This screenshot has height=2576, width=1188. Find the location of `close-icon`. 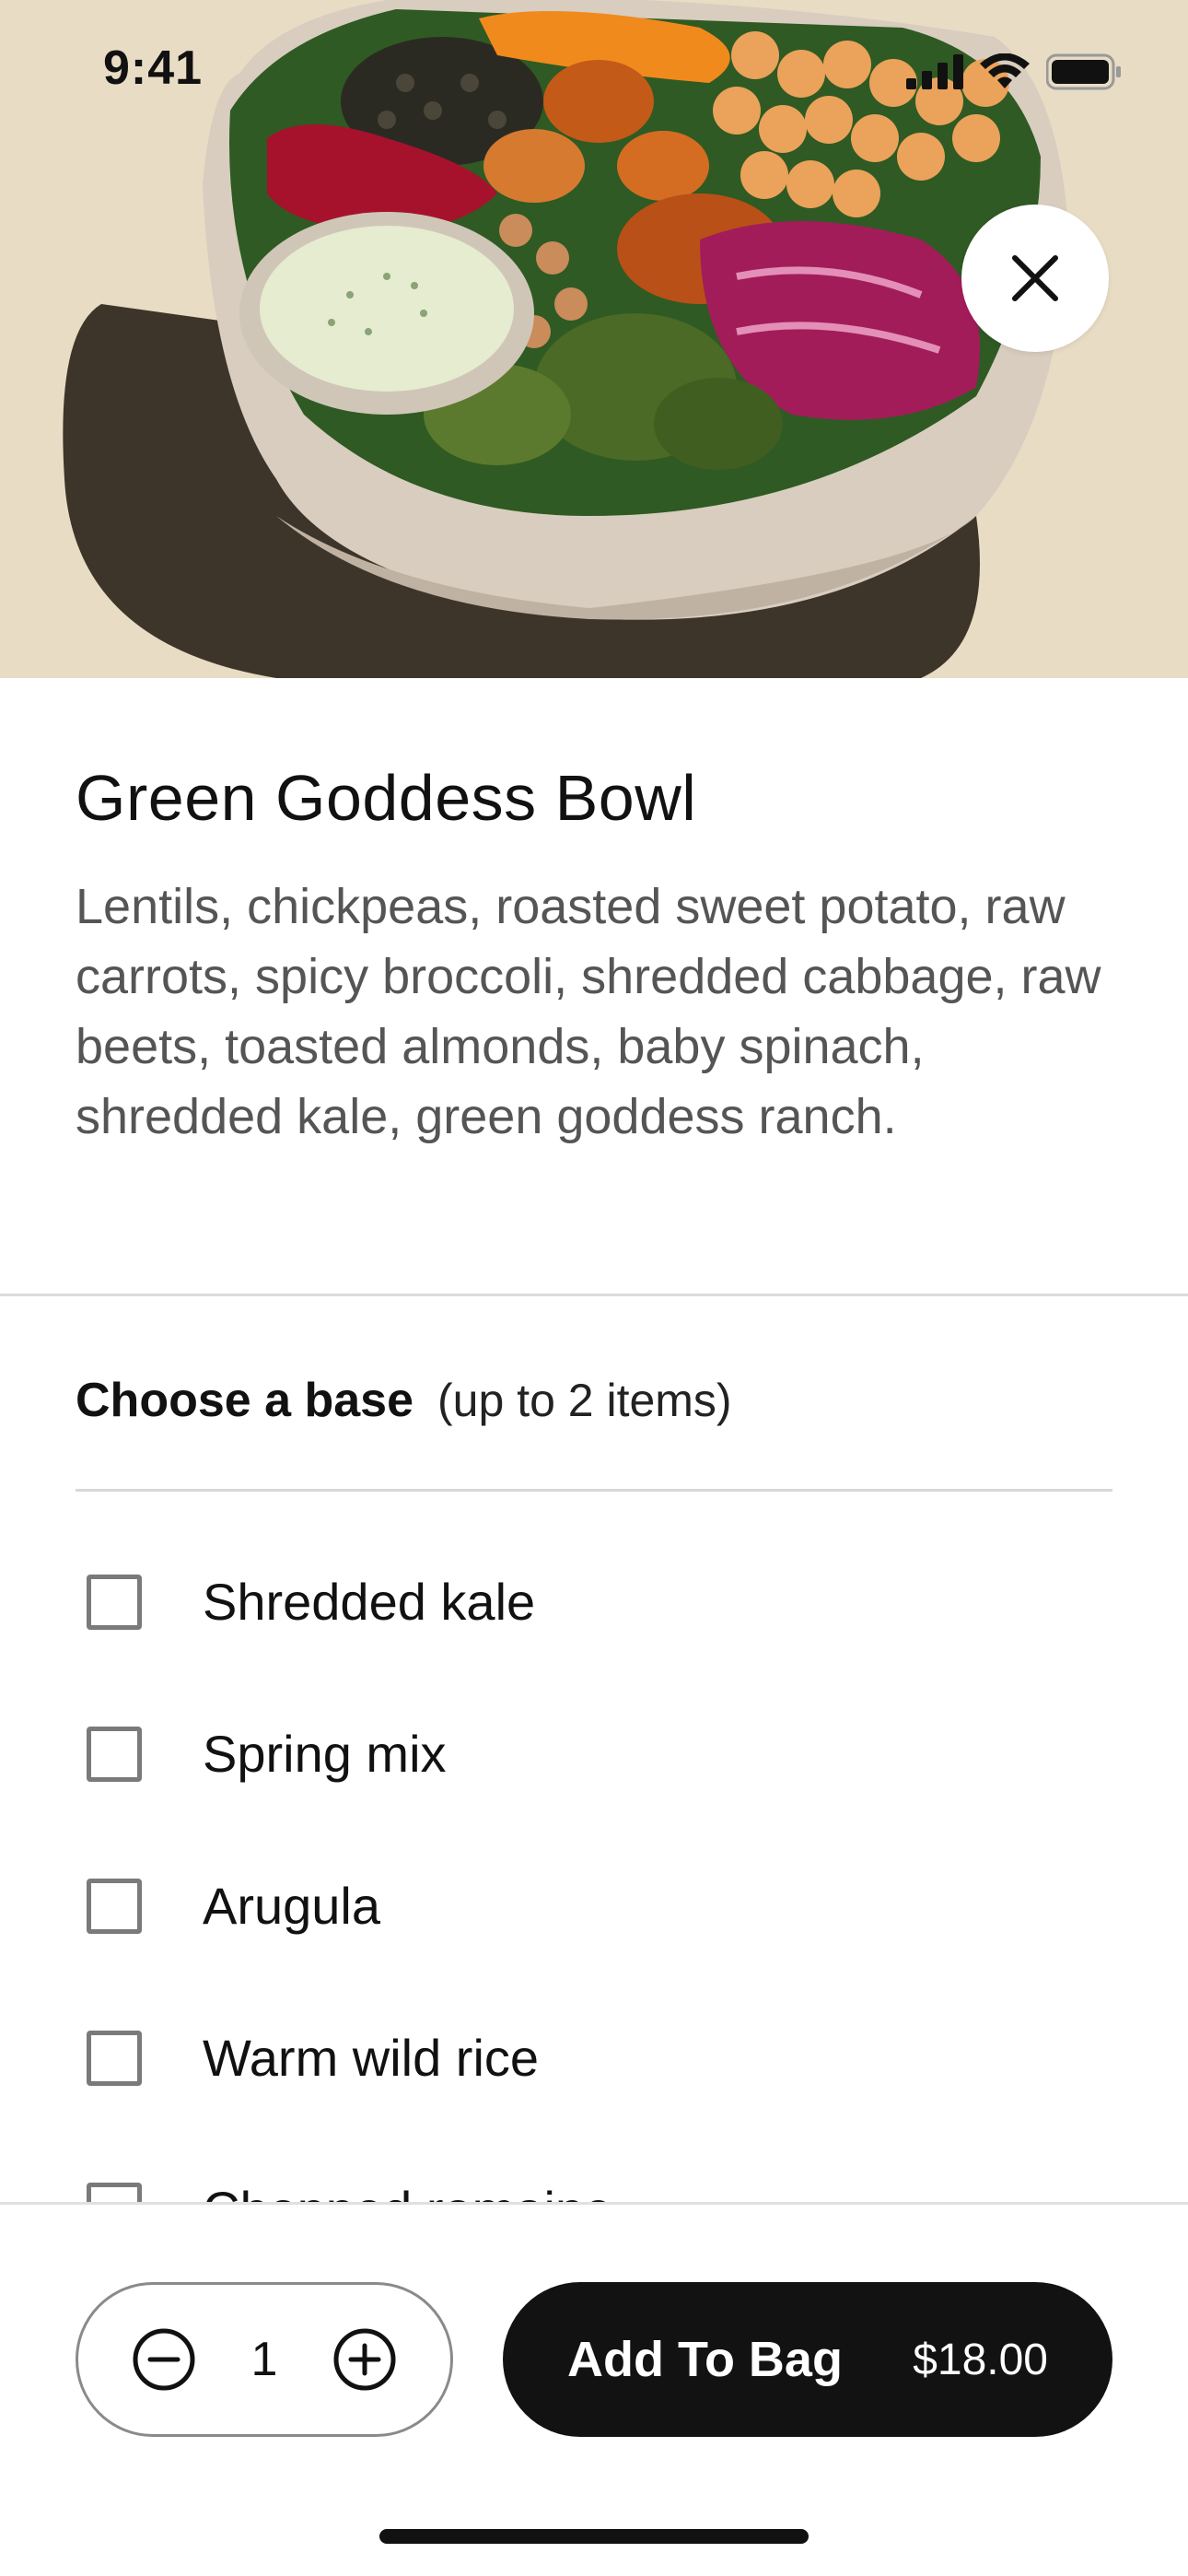

close-icon is located at coordinates (1035, 278).